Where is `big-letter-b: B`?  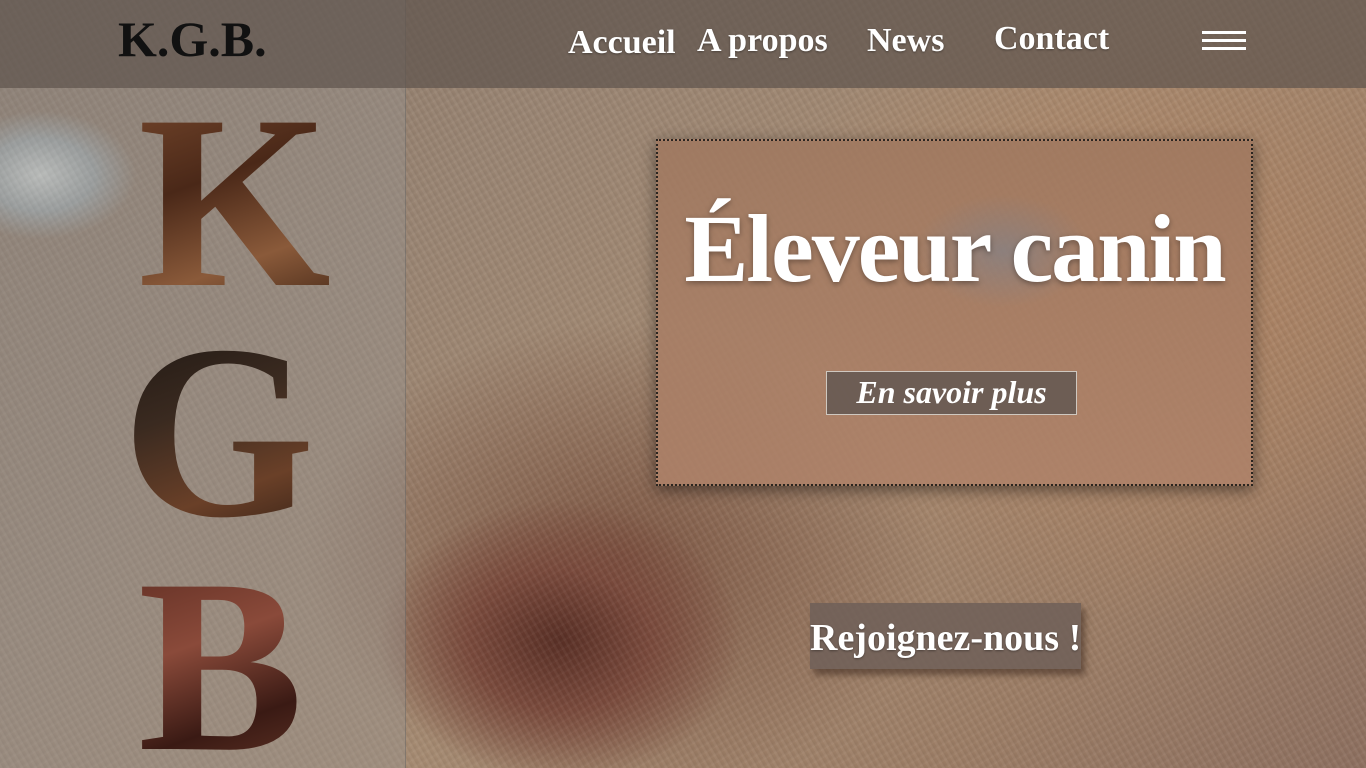
big-letter-b: B is located at coordinates (220, 655).